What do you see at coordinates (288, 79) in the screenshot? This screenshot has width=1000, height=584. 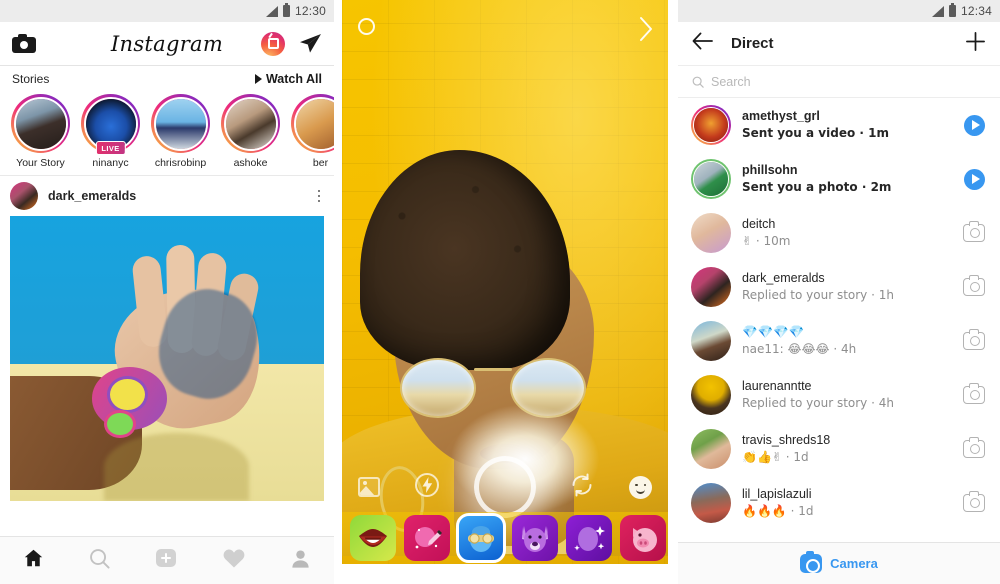 I see `watch-all-button: Watch All` at bounding box center [288, 79].